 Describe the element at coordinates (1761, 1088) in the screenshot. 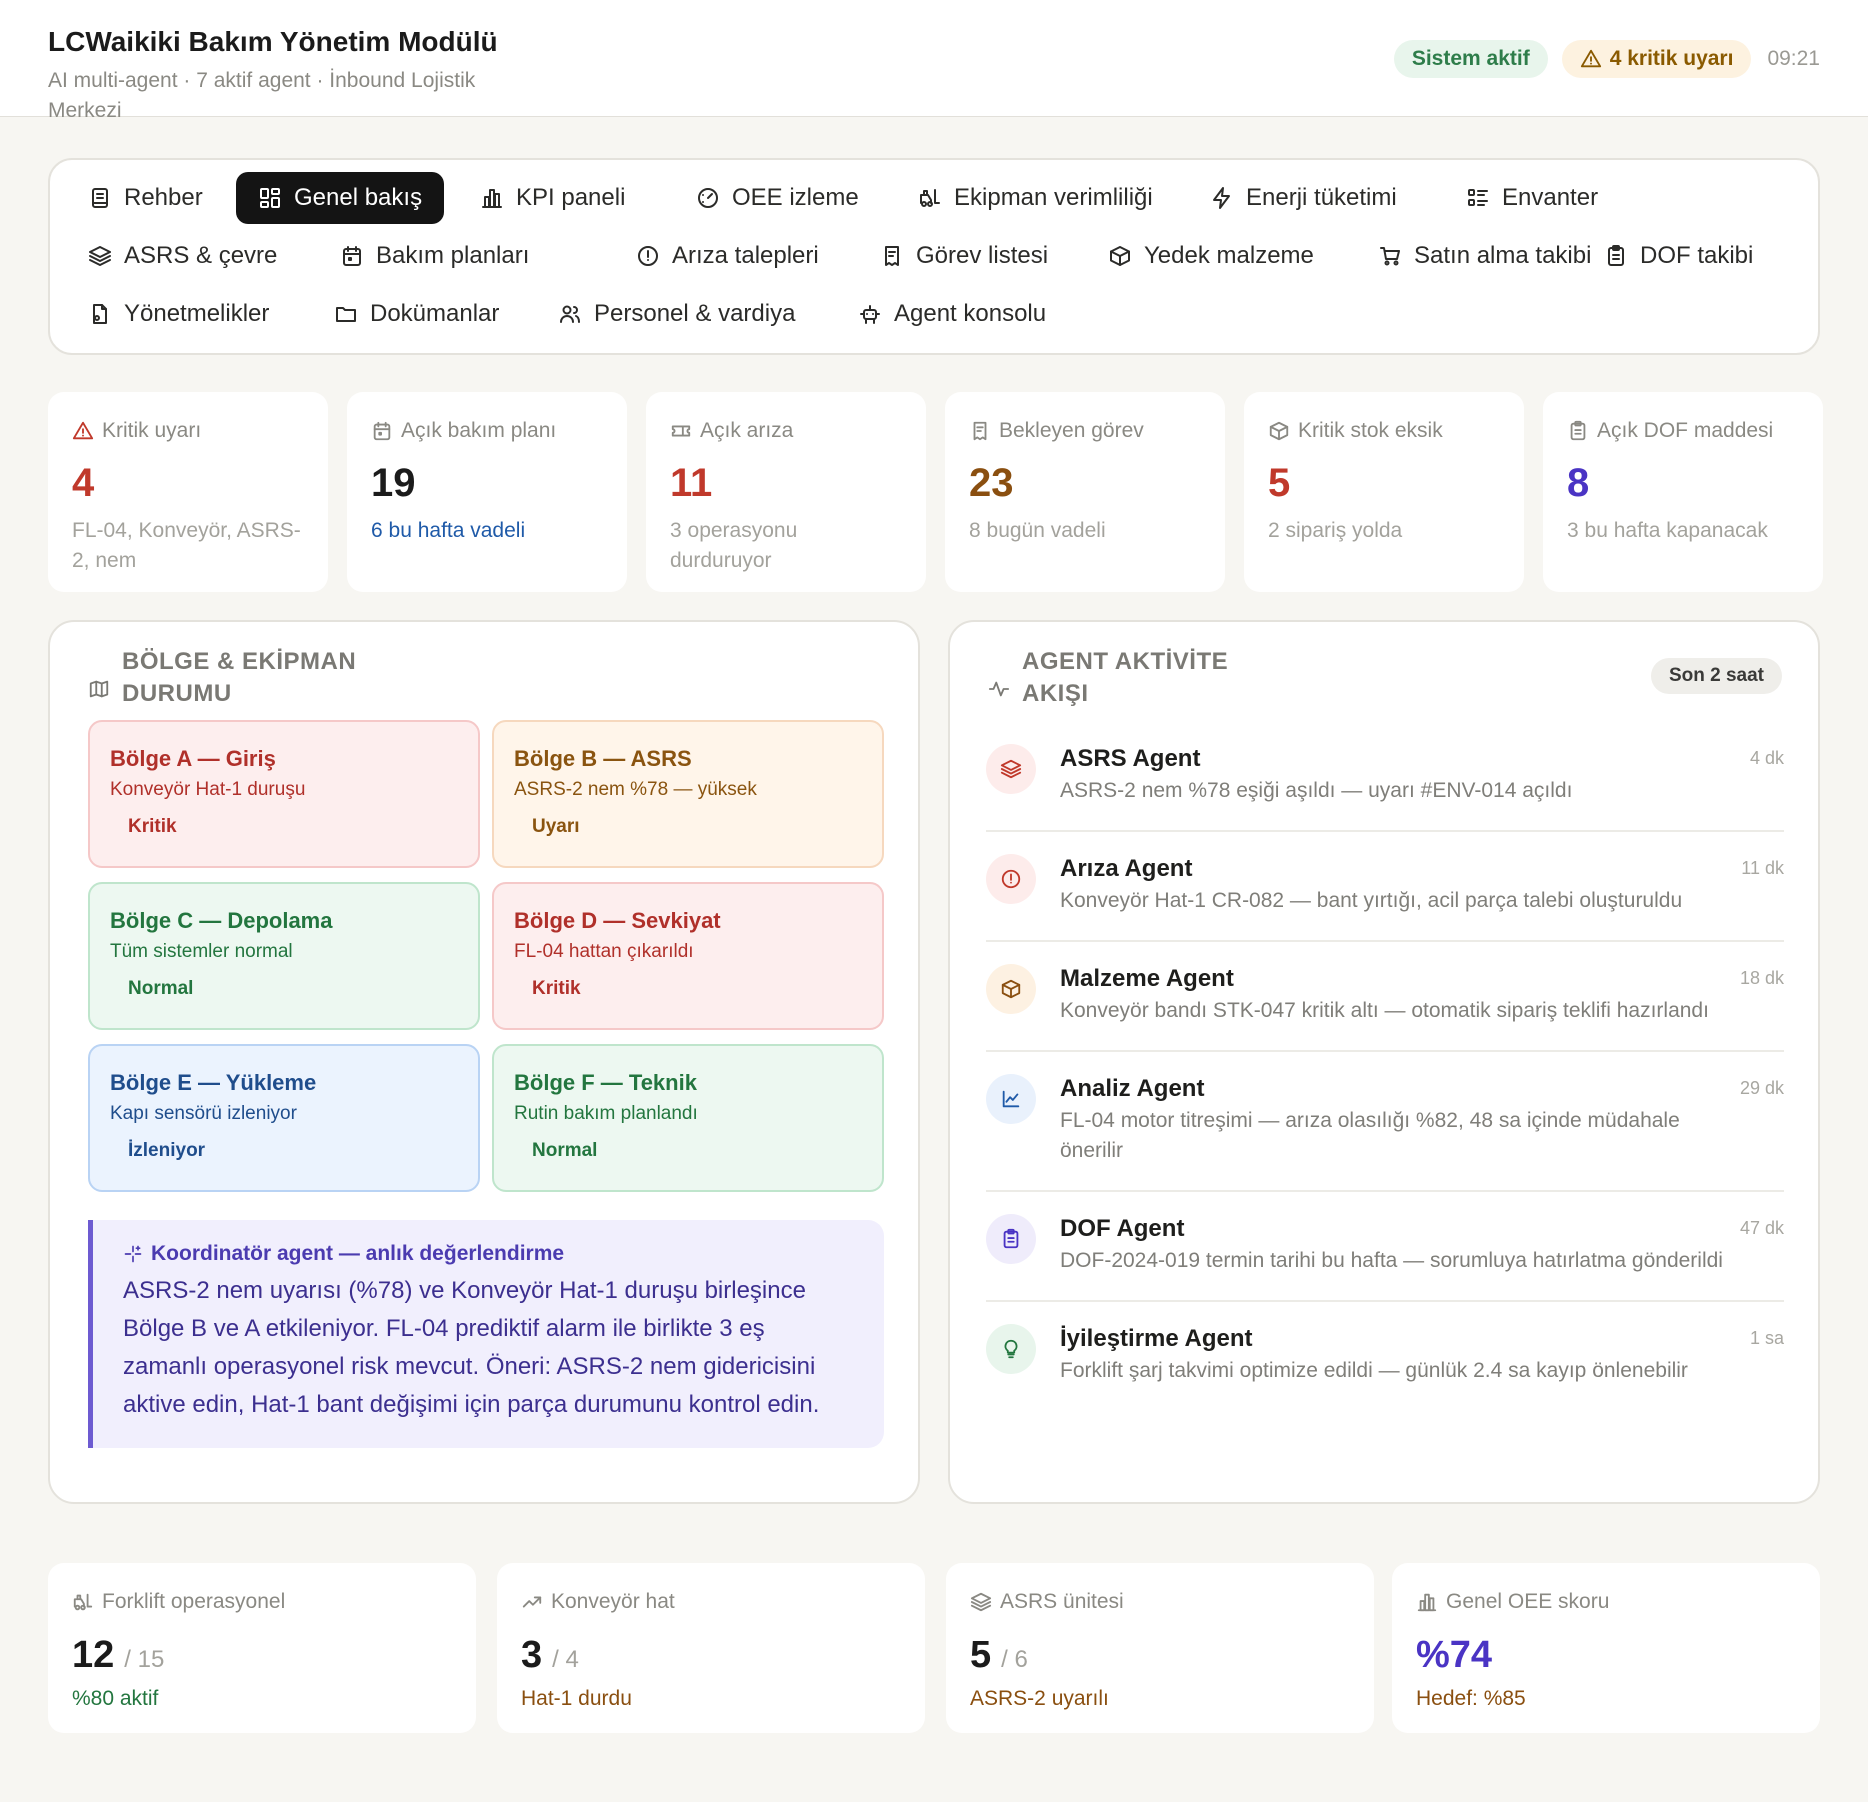

I see `activity-time: 29 dk` at that location.